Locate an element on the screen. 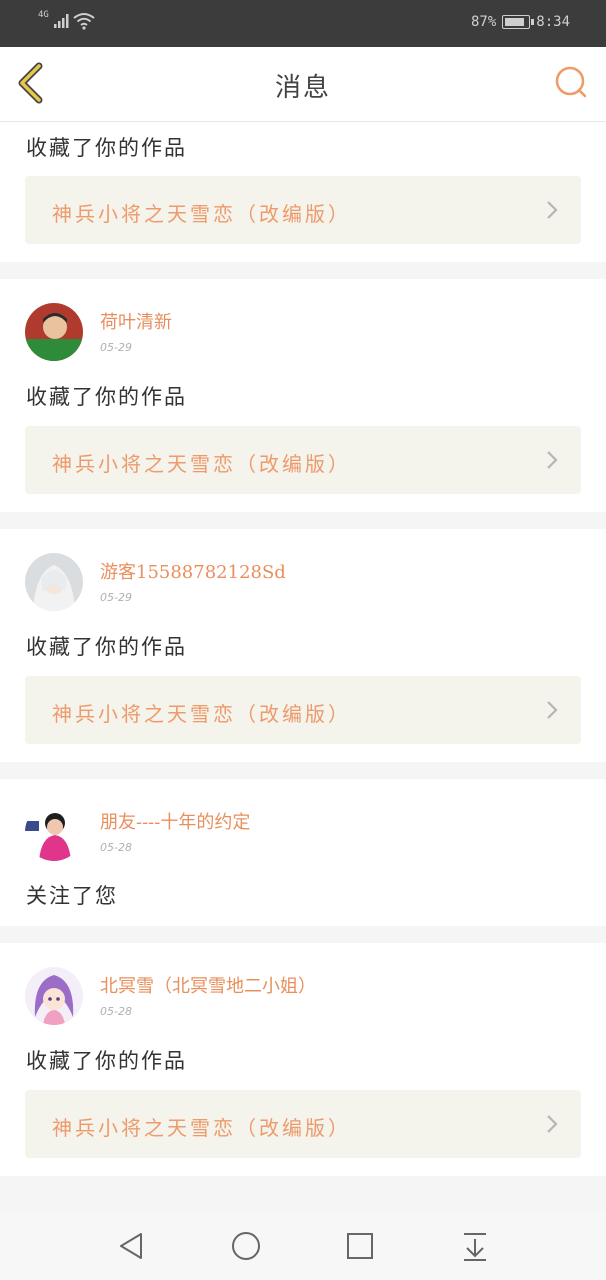 The width and height of the screenshot is (606, 1280). wifi-icon is located at coordinates (84, 21).